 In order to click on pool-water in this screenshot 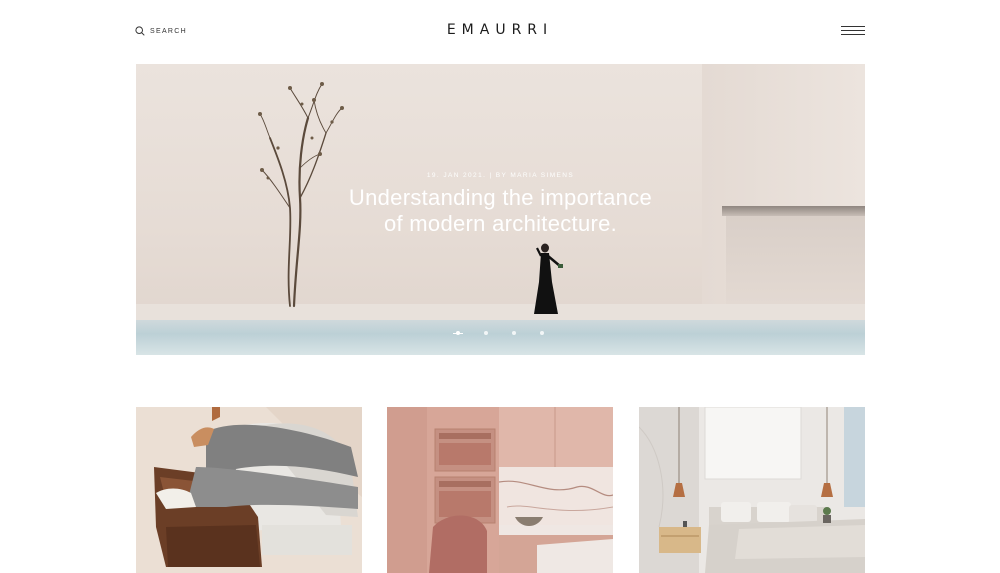, I will do `click(500, 337)`.